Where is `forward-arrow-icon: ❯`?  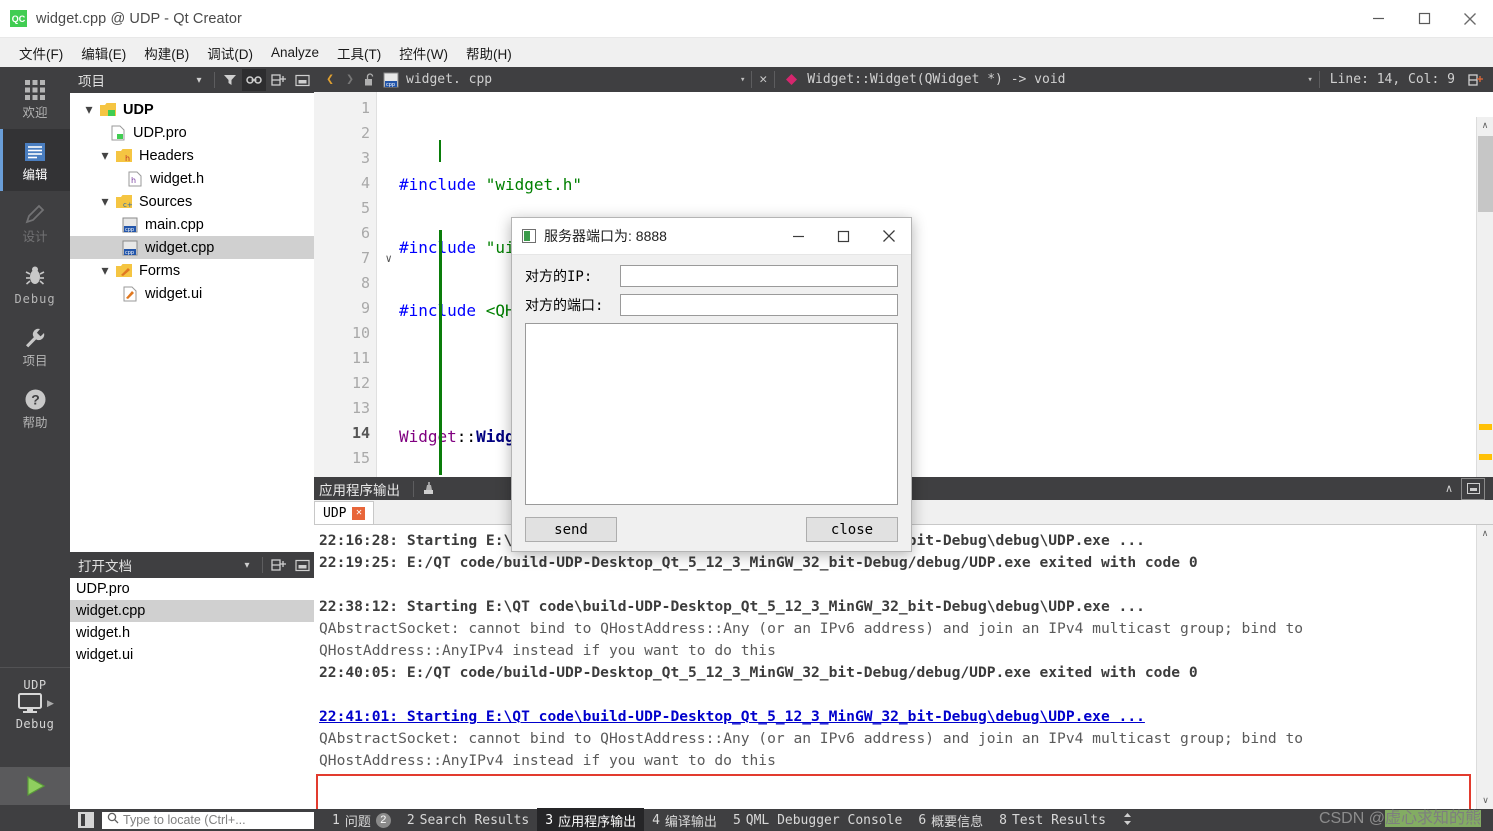 forward-arrow-icon: ❯ is located at coordinates (350, 79).